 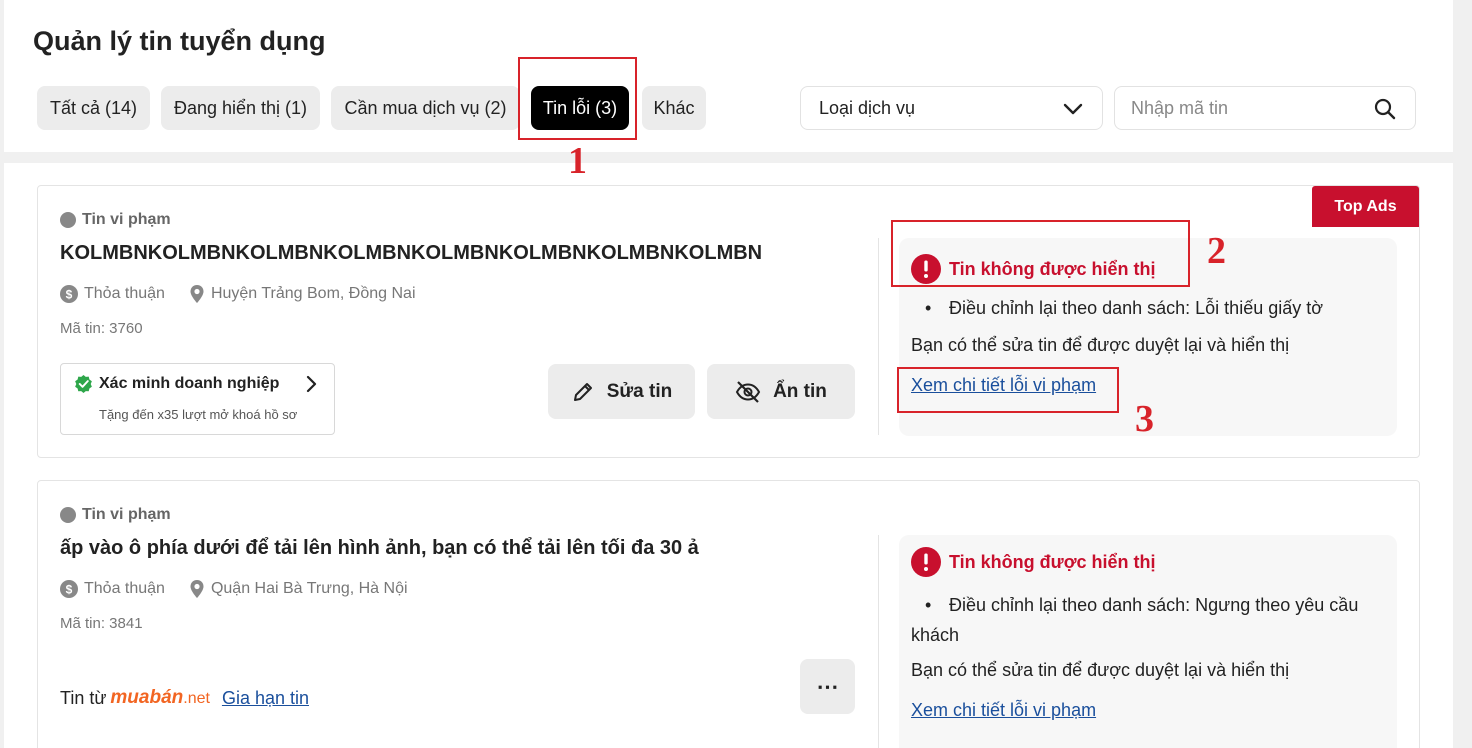 What do you see at coordinates (425, 108) in the screenshot?
I see `tab-need-service: Cần mua dịch vụ (2)` at bounding box center [425, 108].